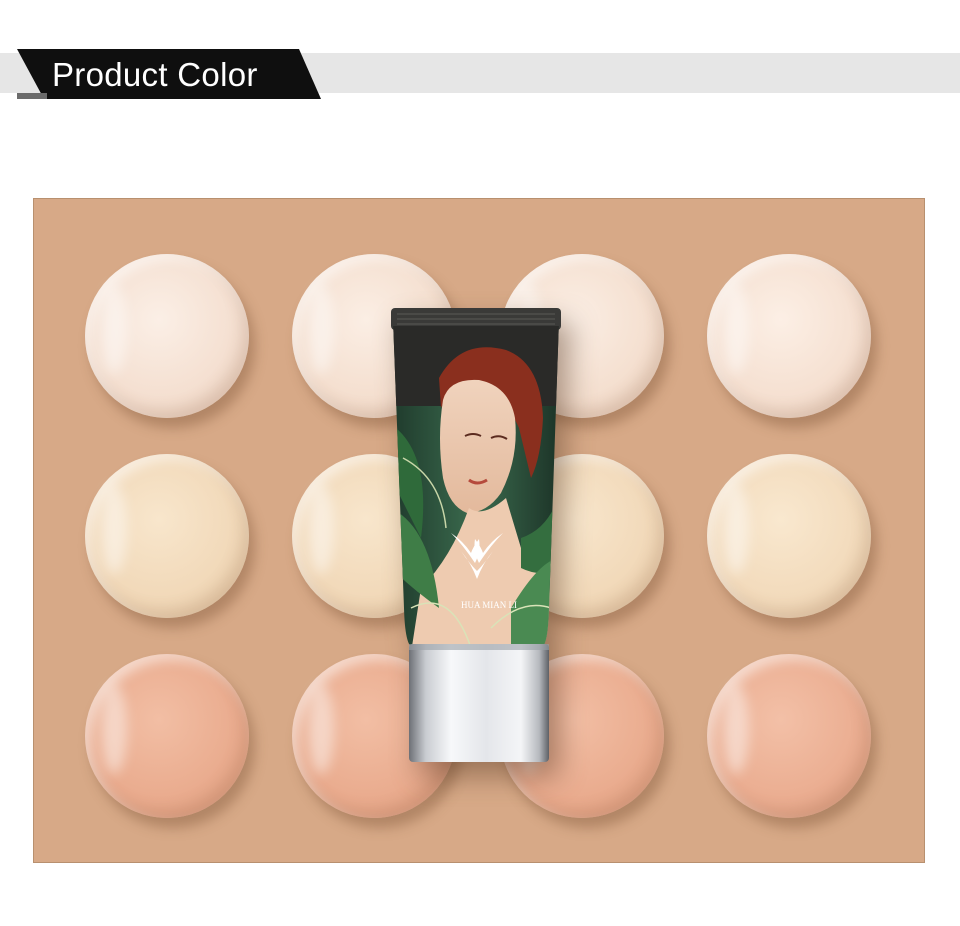 The image size is (960, 926). Describe the element at coordinates (32, 96) in the screenshot. I see `header-accent` at that location.